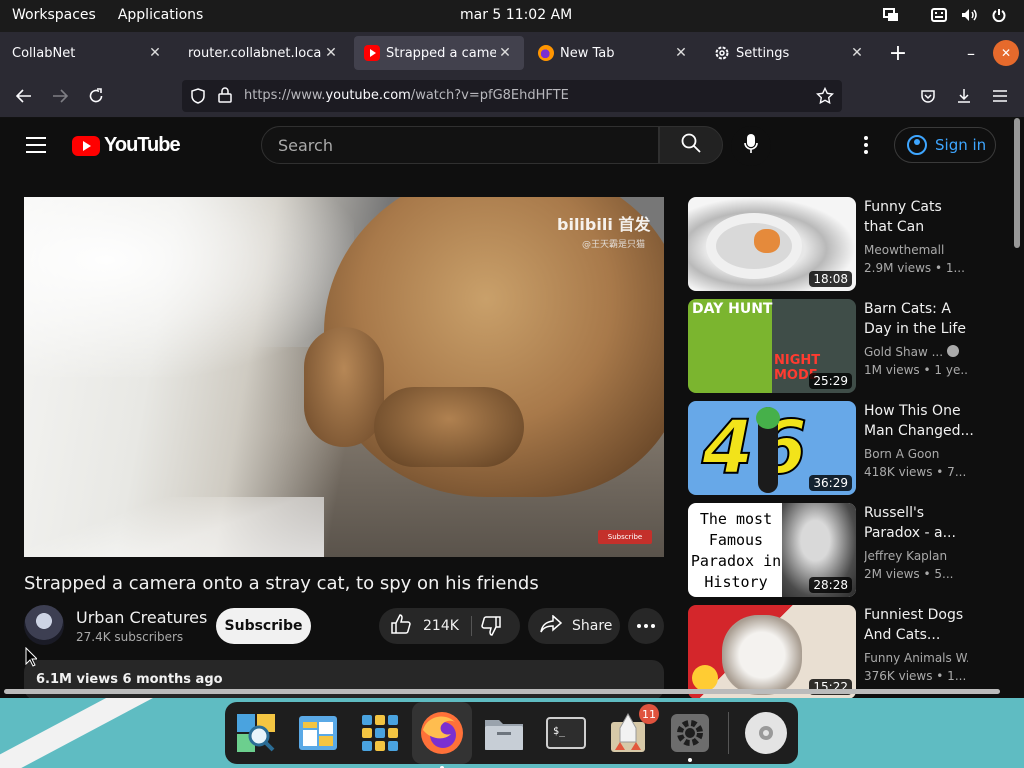 The image size is (1024, 768). I want to click on more-actions-icon, so click(646, 626).